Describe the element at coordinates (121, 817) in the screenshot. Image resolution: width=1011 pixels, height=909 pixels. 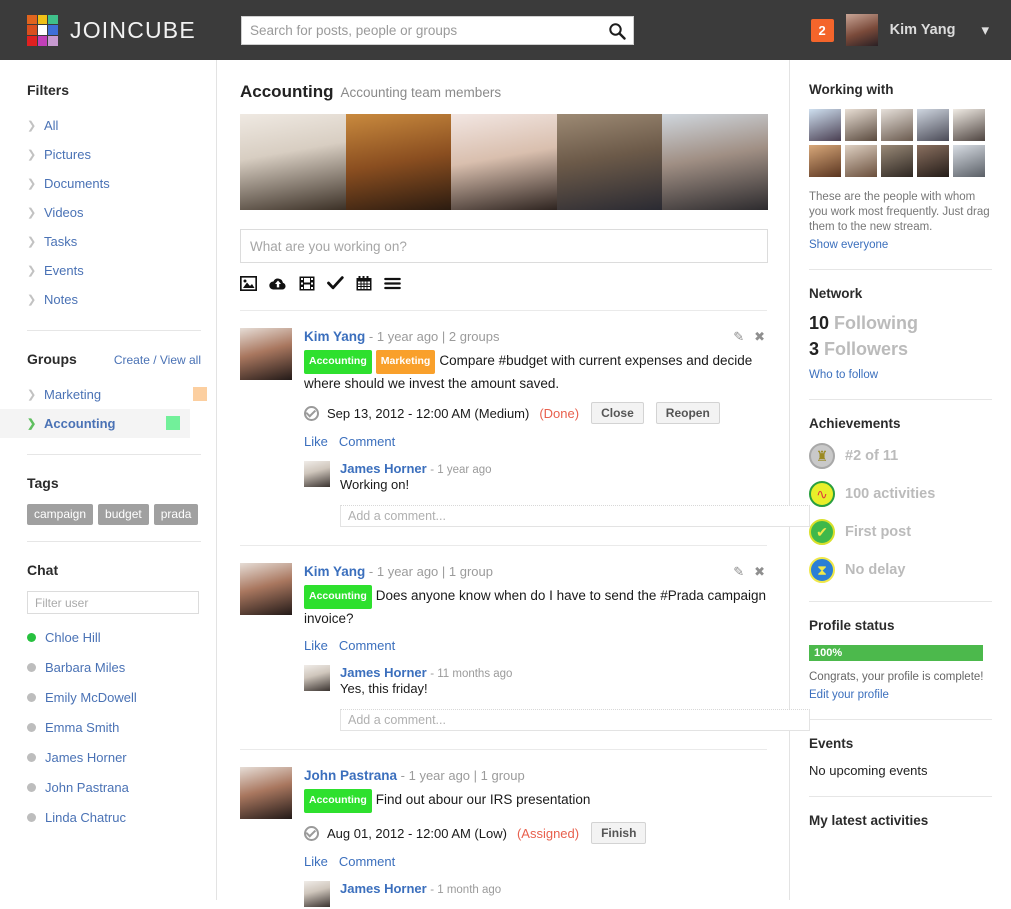
I see `chat-user: Linda Chatruc` at that location.